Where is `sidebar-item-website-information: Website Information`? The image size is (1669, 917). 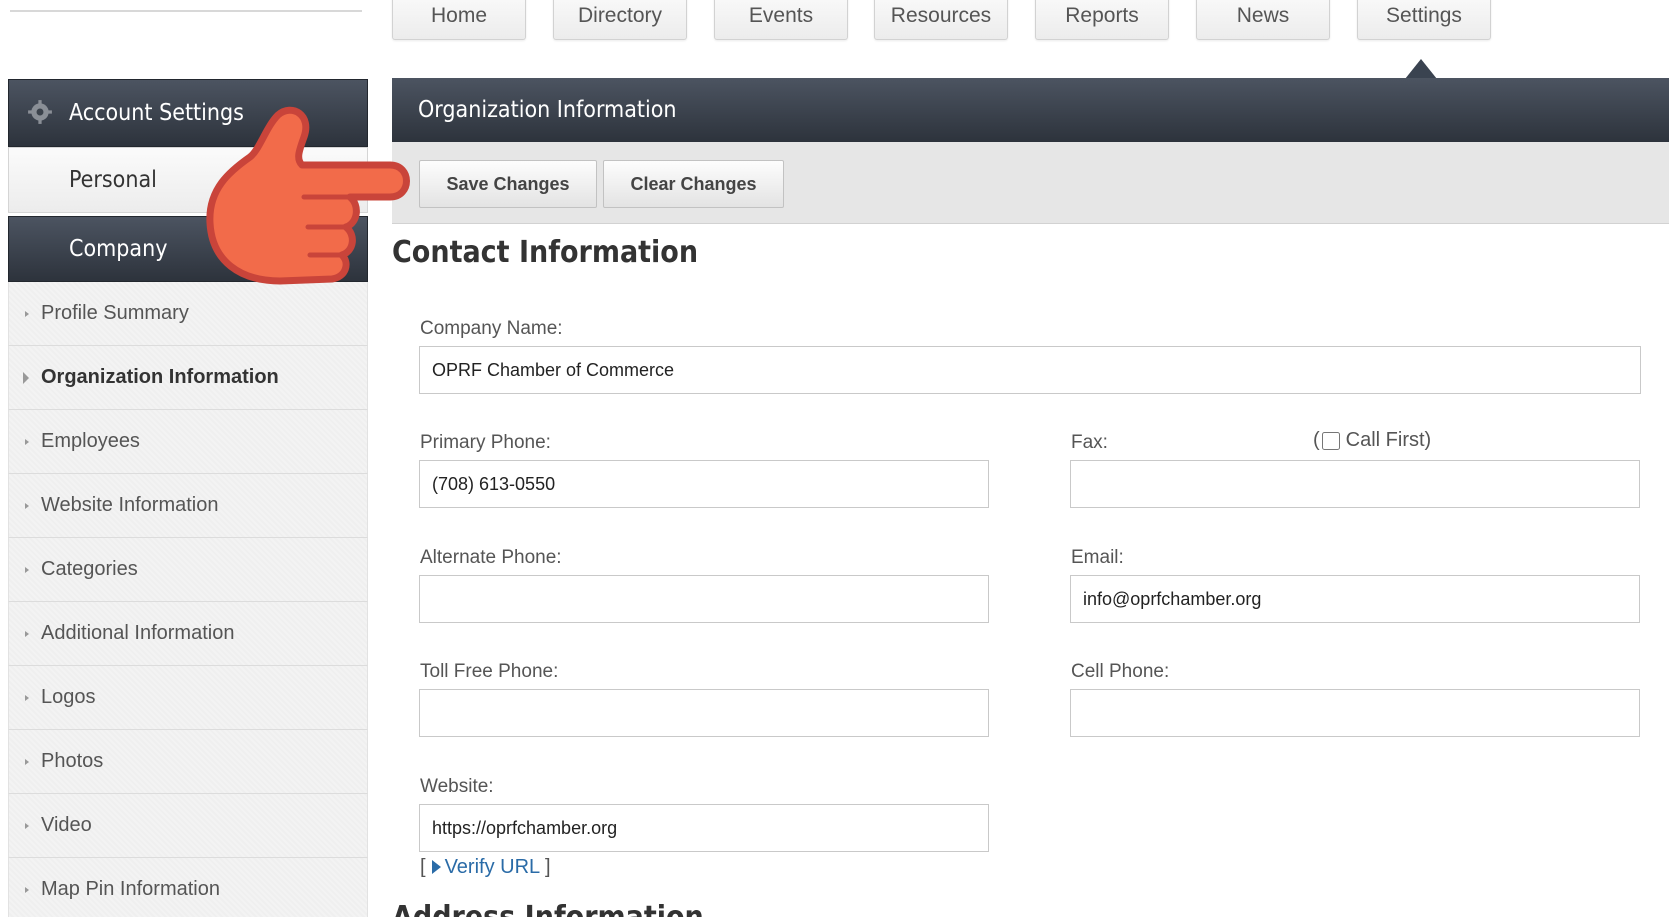
sidebar-item-website-information: Website Information is located at coordinates (188, 506).